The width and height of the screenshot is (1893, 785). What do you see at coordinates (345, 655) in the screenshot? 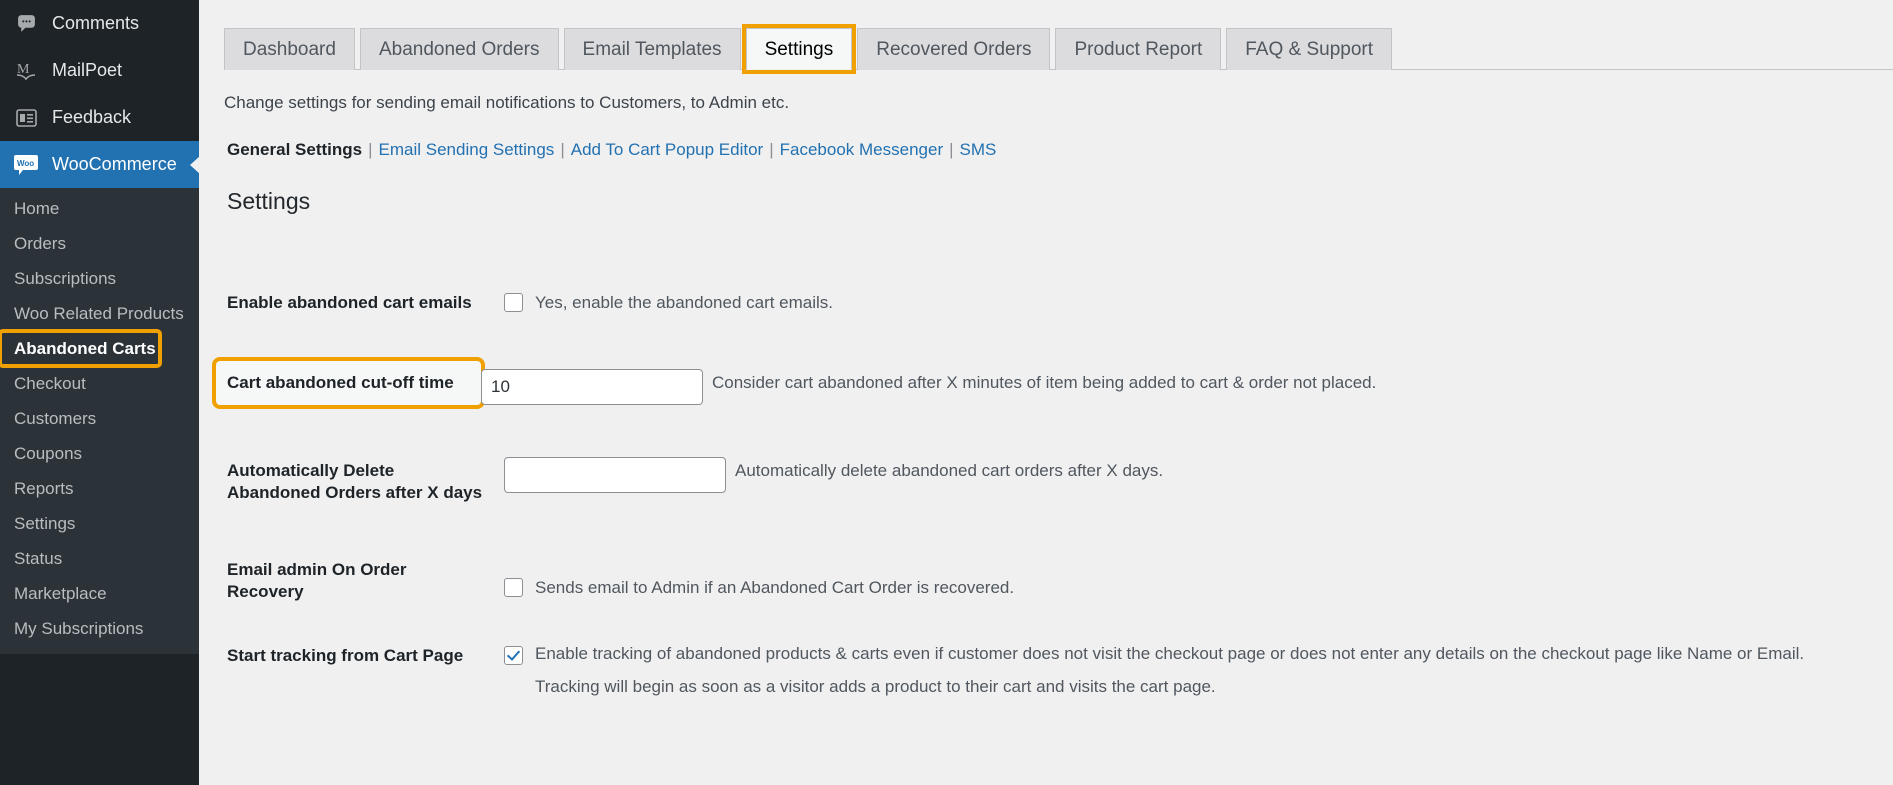
I see `row-label: Start tracking from Cart Page` at bounding box center [345, 655].